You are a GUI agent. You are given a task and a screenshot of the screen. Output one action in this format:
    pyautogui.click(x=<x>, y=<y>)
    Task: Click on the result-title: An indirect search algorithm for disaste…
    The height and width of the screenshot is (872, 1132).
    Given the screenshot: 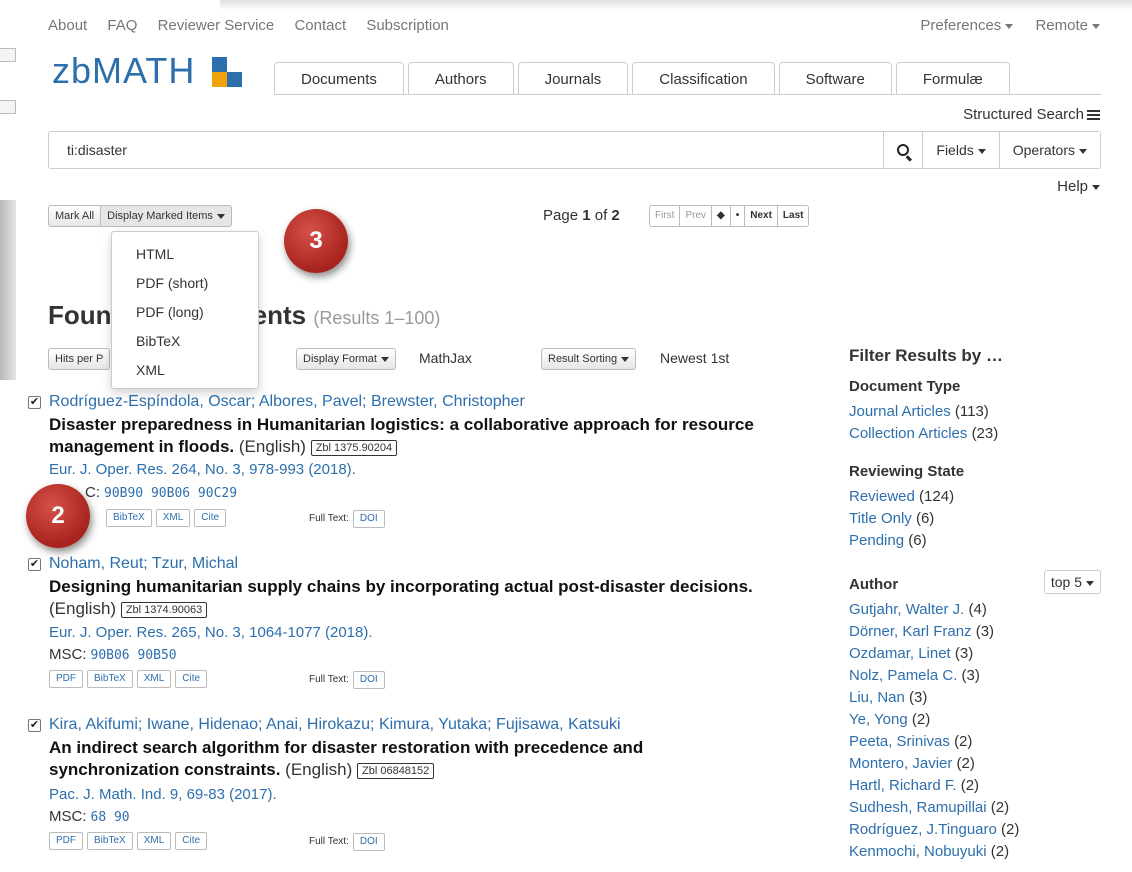 What is the action you would take?
    pyautogui.click(x=409, y=759)
    